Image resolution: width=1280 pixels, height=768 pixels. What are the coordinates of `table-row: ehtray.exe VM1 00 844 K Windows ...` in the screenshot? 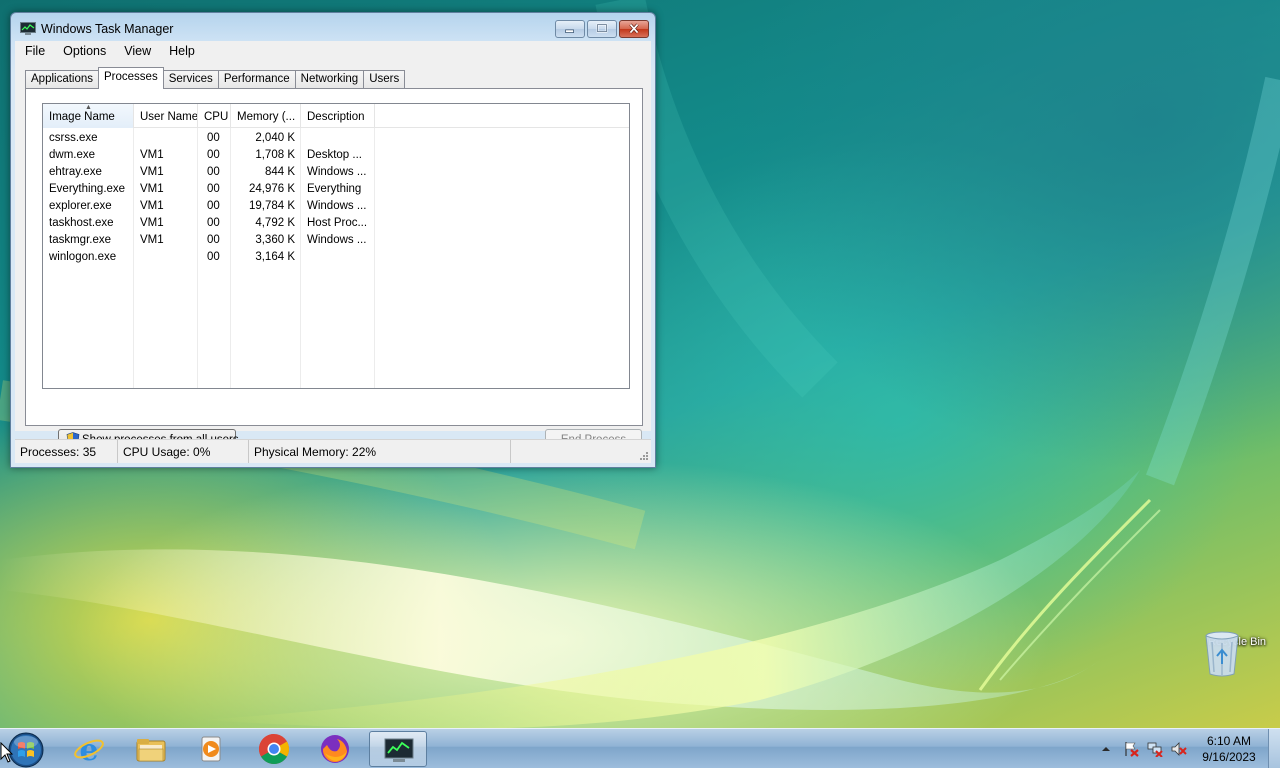 It's located at (336, 172).